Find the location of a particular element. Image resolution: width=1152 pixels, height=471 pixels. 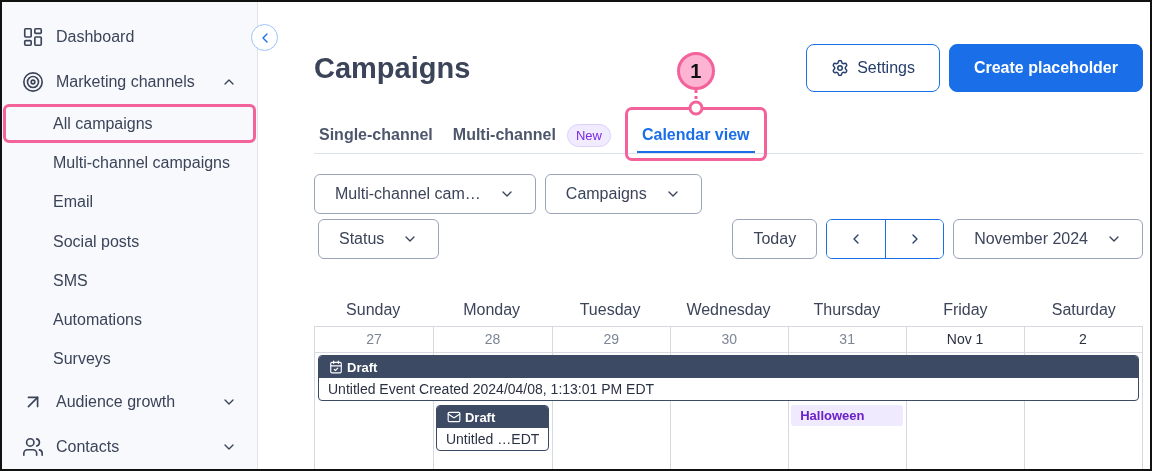

filter-dropdown: Campaigns is located at coordinates (623, 194).